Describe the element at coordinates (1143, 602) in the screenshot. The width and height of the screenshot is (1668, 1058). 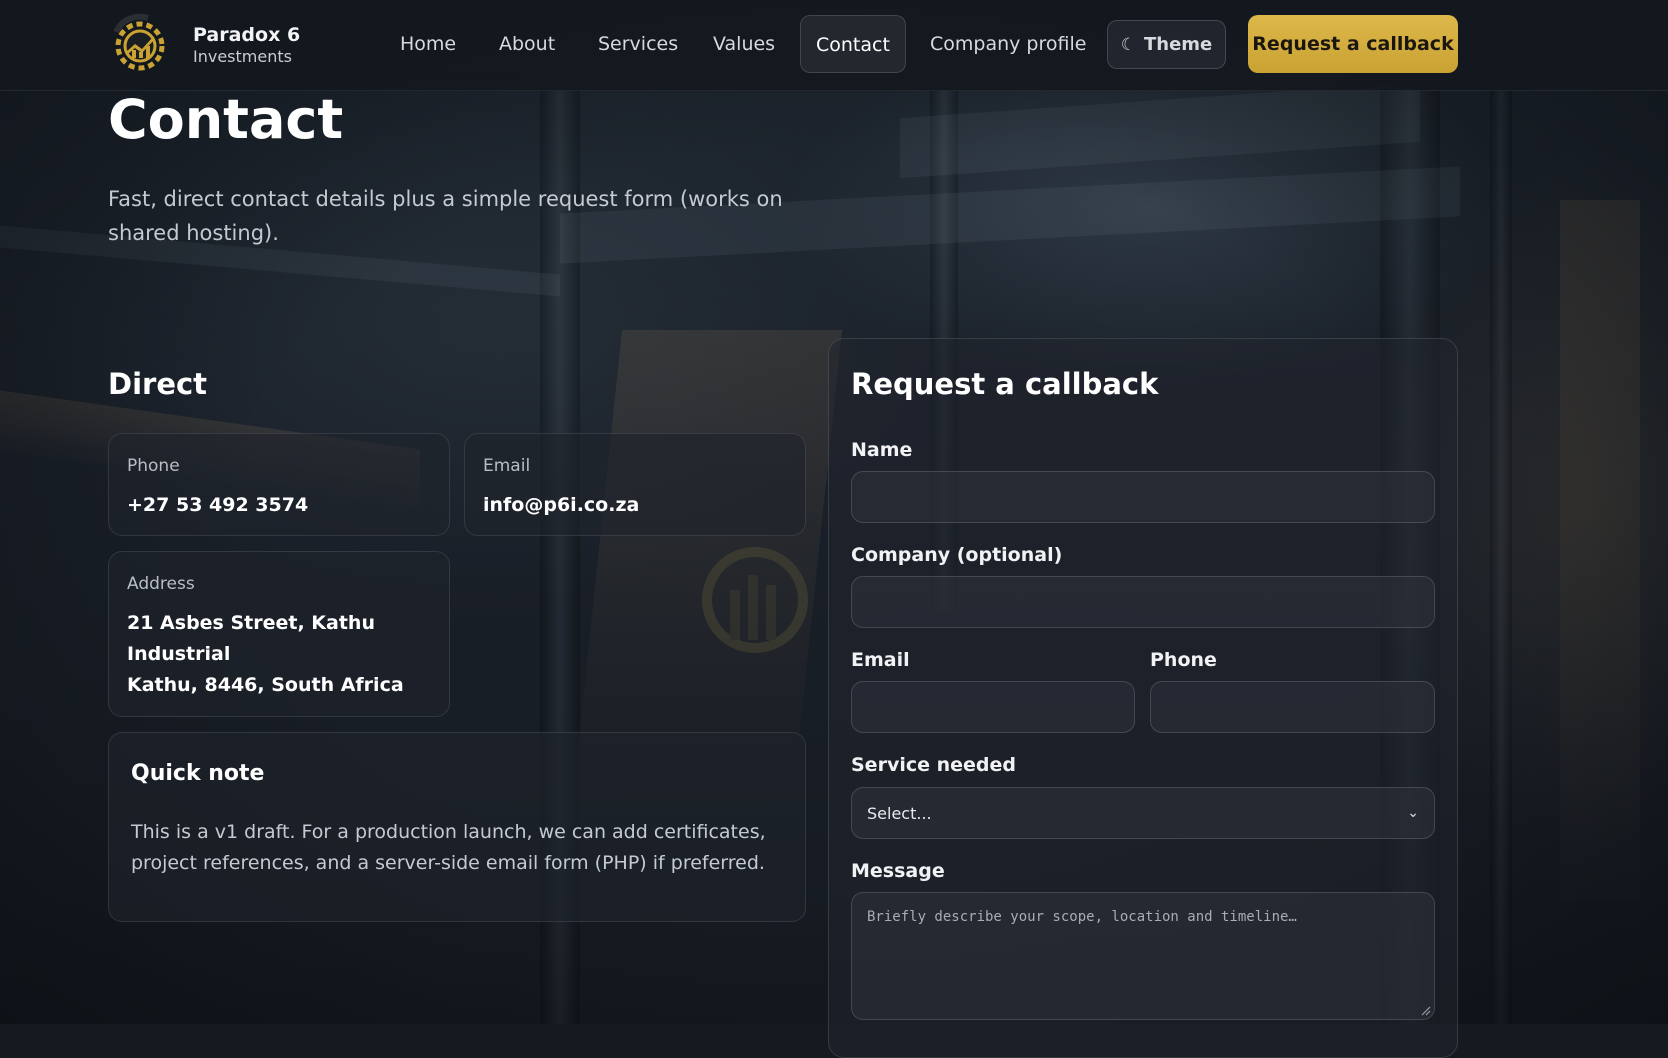
I see `company-input` at that location.